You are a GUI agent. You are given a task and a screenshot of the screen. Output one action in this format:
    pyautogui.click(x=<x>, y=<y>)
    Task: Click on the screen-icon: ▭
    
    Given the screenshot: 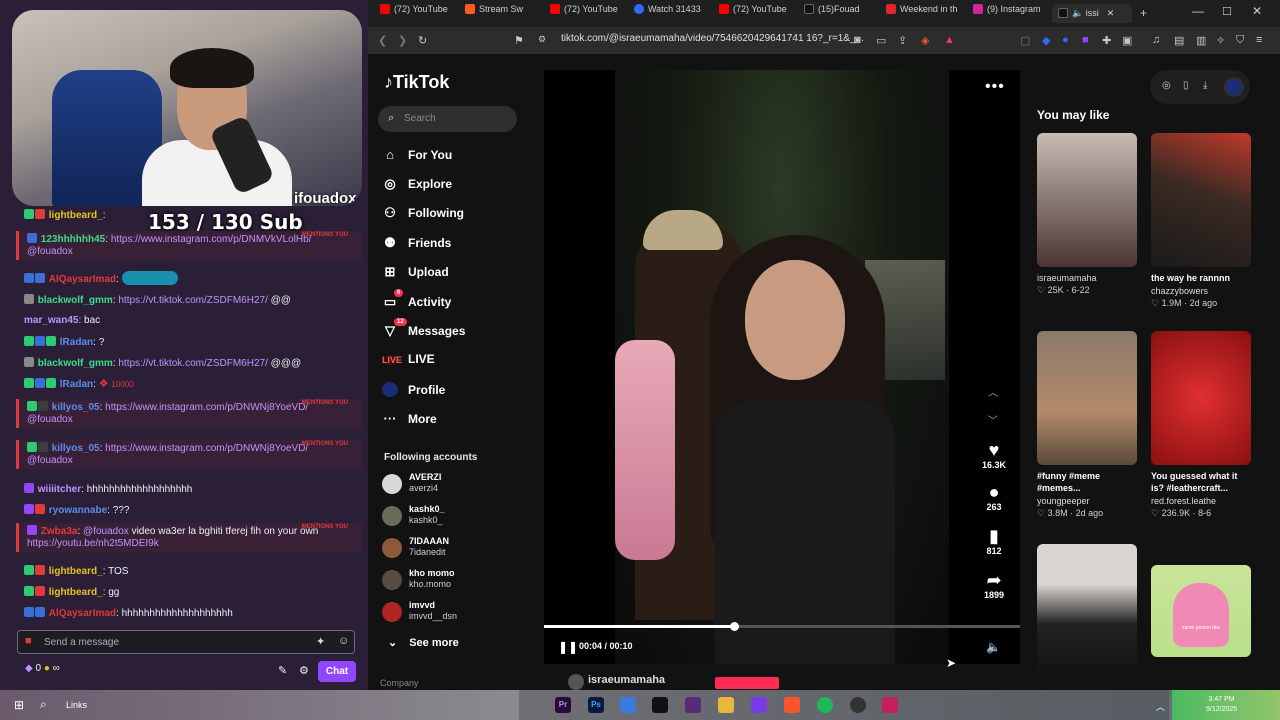 What is the action you would take?
    pyautogui.click(x=881, y=40)
    